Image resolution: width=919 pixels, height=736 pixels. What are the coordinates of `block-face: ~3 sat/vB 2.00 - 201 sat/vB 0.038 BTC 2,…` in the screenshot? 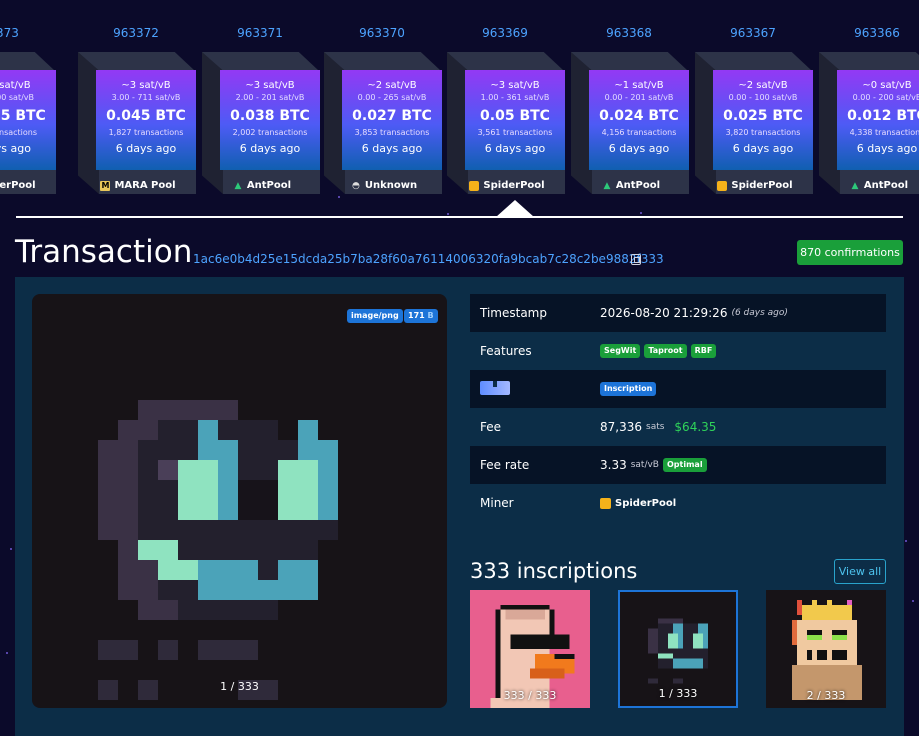 It's located at (270, 120).